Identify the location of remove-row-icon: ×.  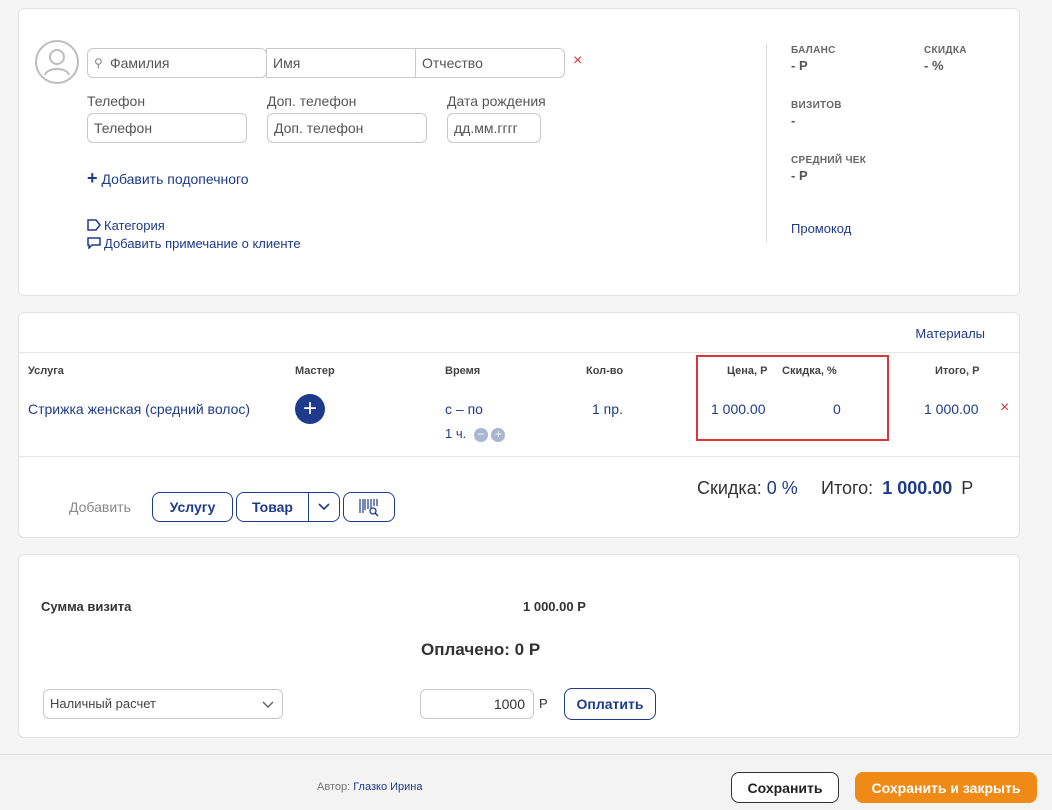
(1004, 408).